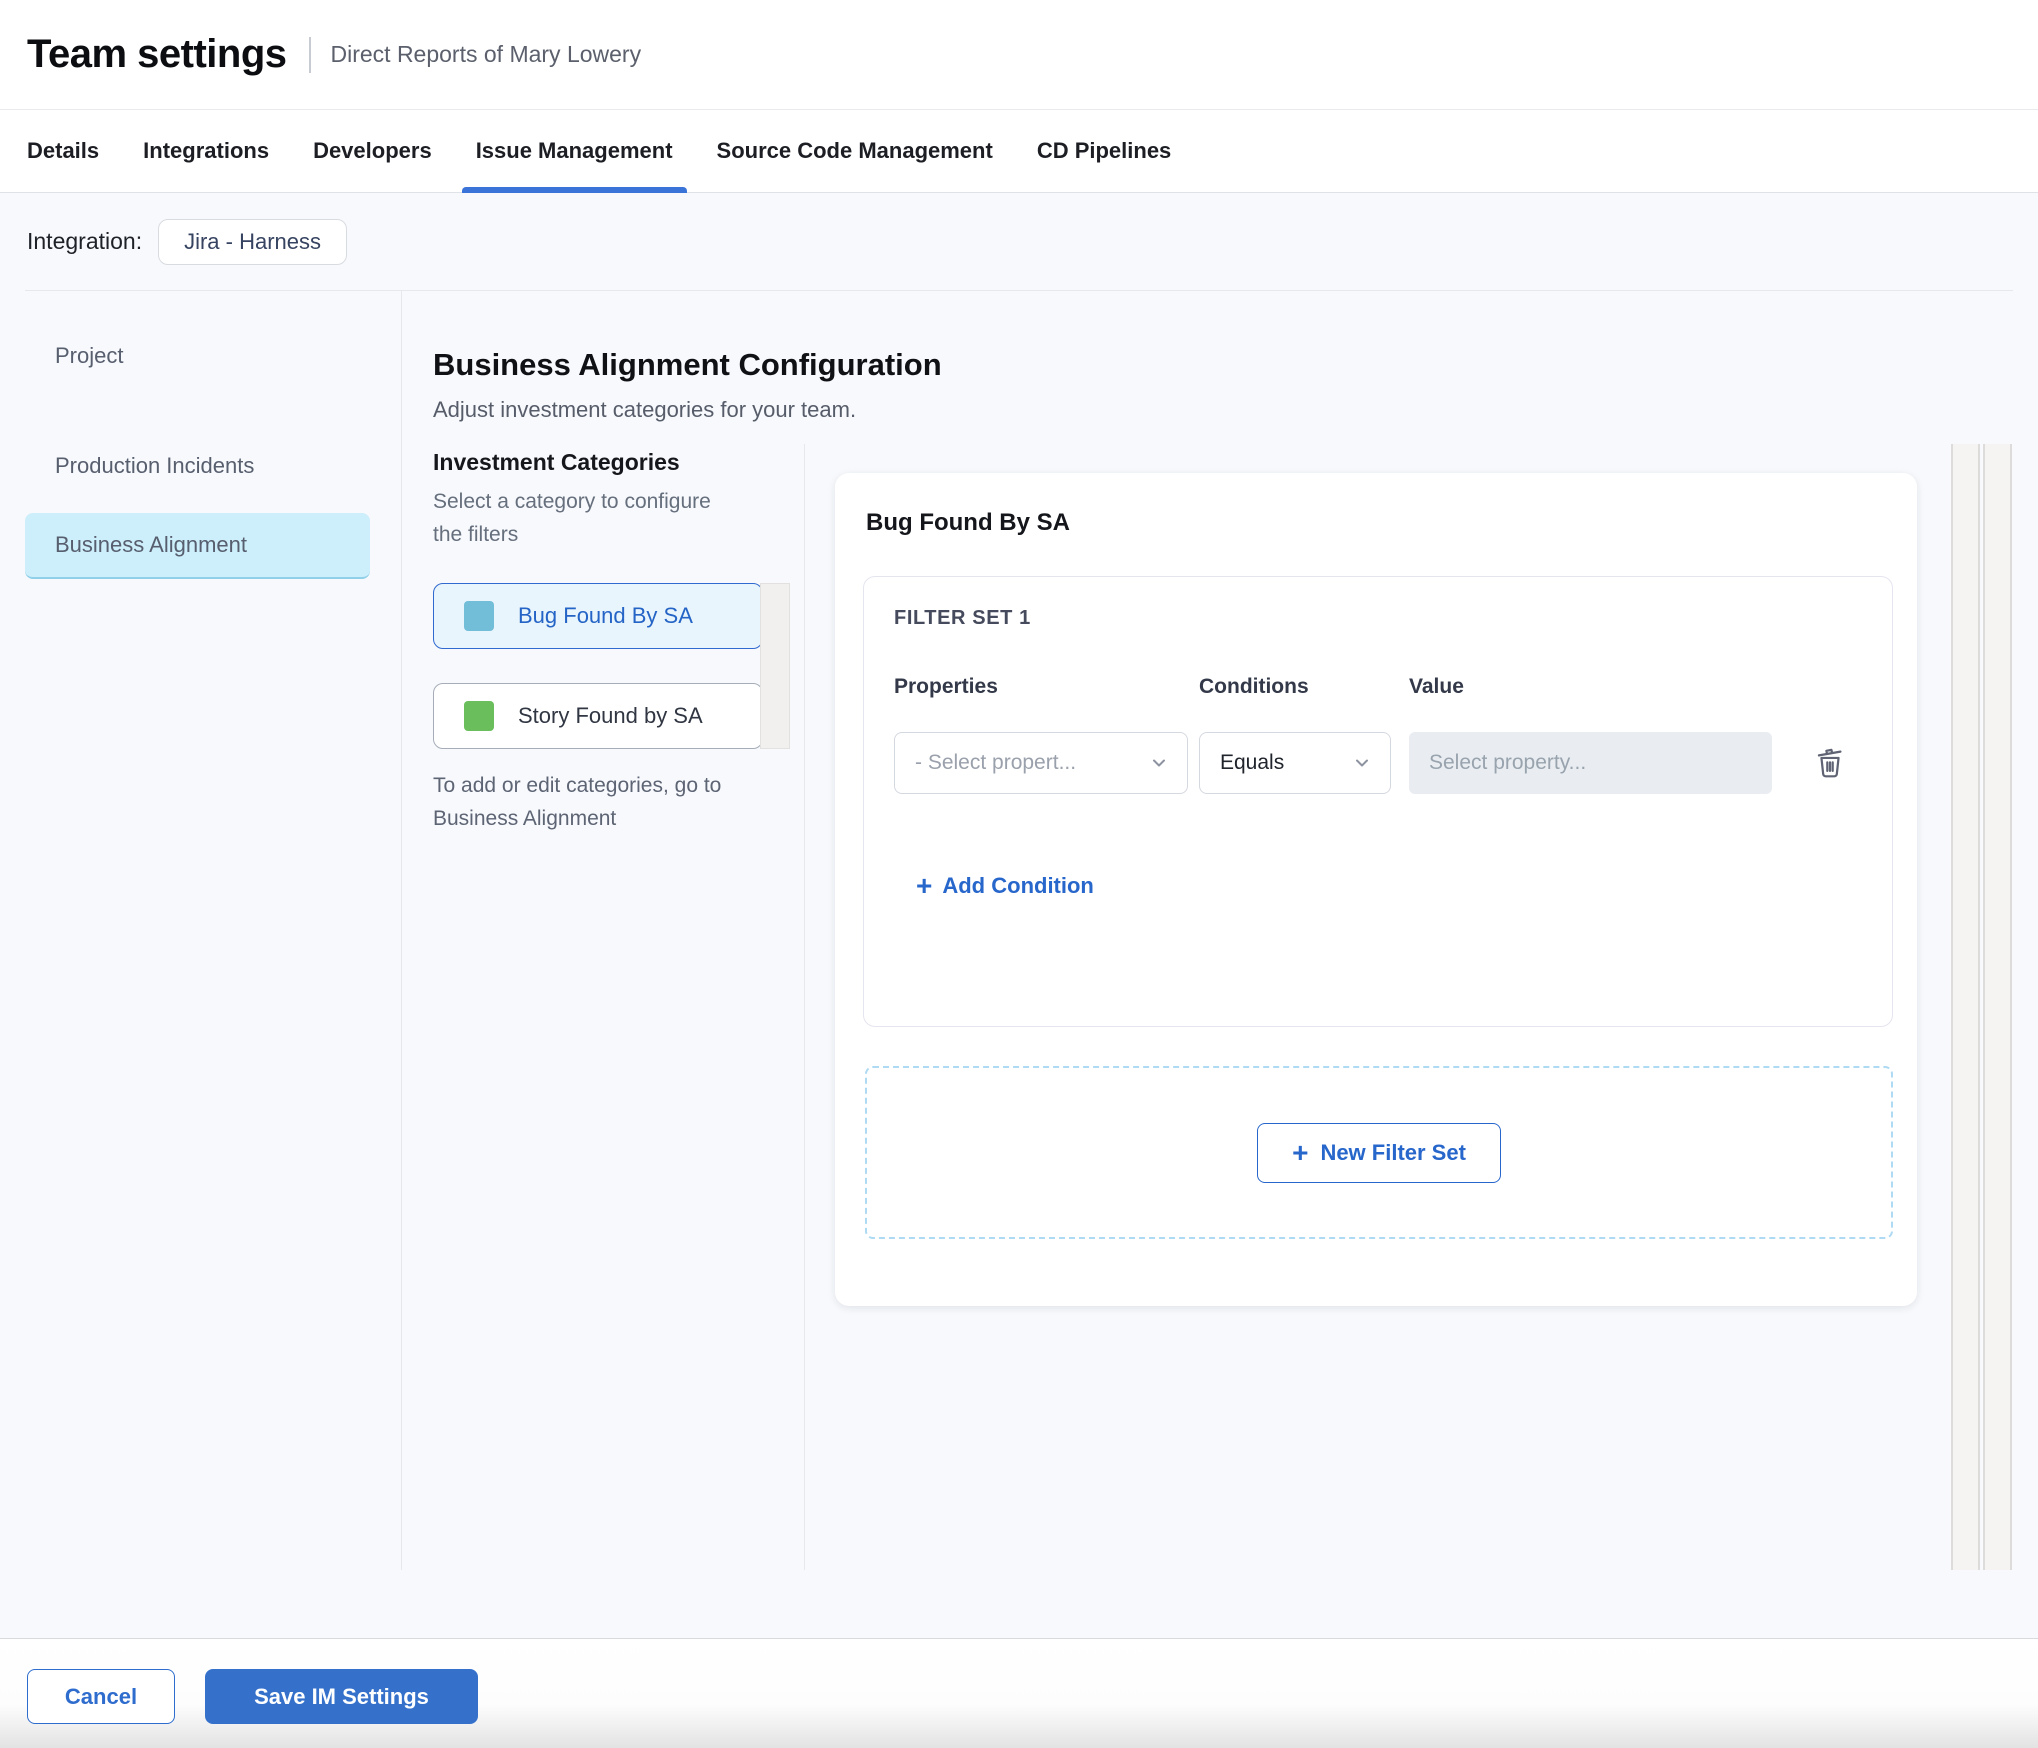 This screenshot has width=2038, height=1748. I want to click on new-filter-set-label: New Filter Set, so click(1393, 1152).